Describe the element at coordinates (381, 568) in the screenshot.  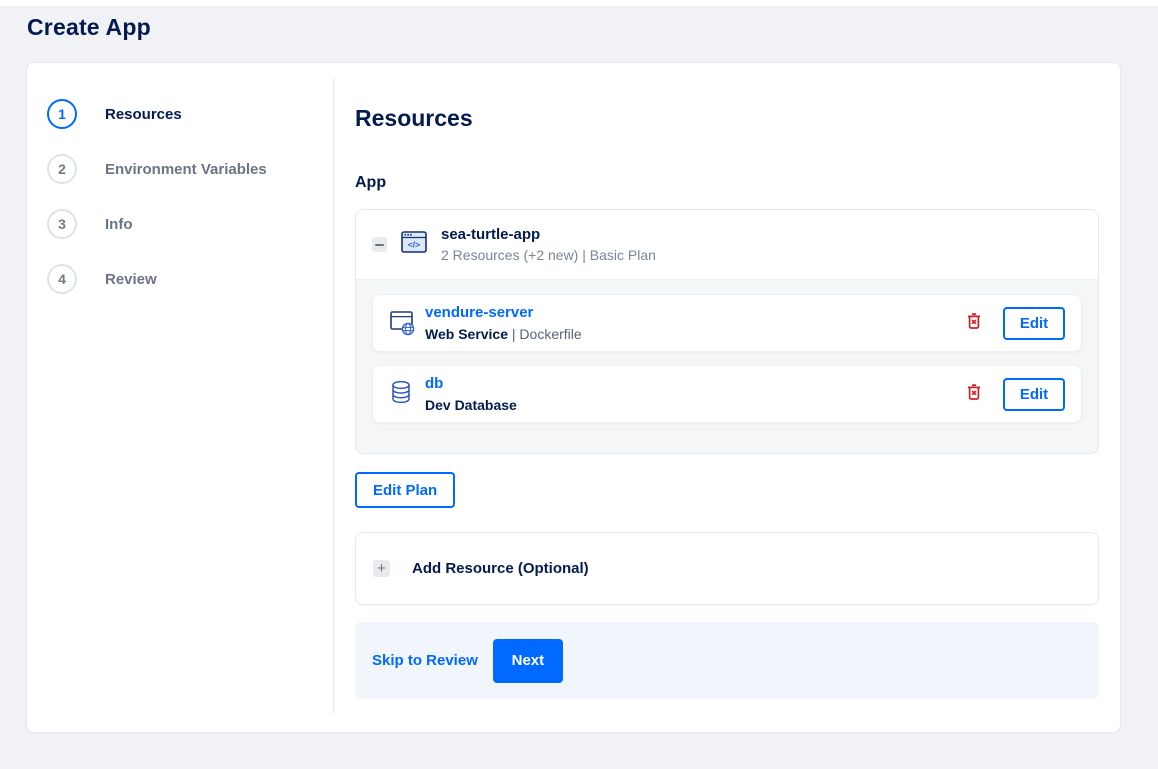
I see `plus-icon: +` at that location.